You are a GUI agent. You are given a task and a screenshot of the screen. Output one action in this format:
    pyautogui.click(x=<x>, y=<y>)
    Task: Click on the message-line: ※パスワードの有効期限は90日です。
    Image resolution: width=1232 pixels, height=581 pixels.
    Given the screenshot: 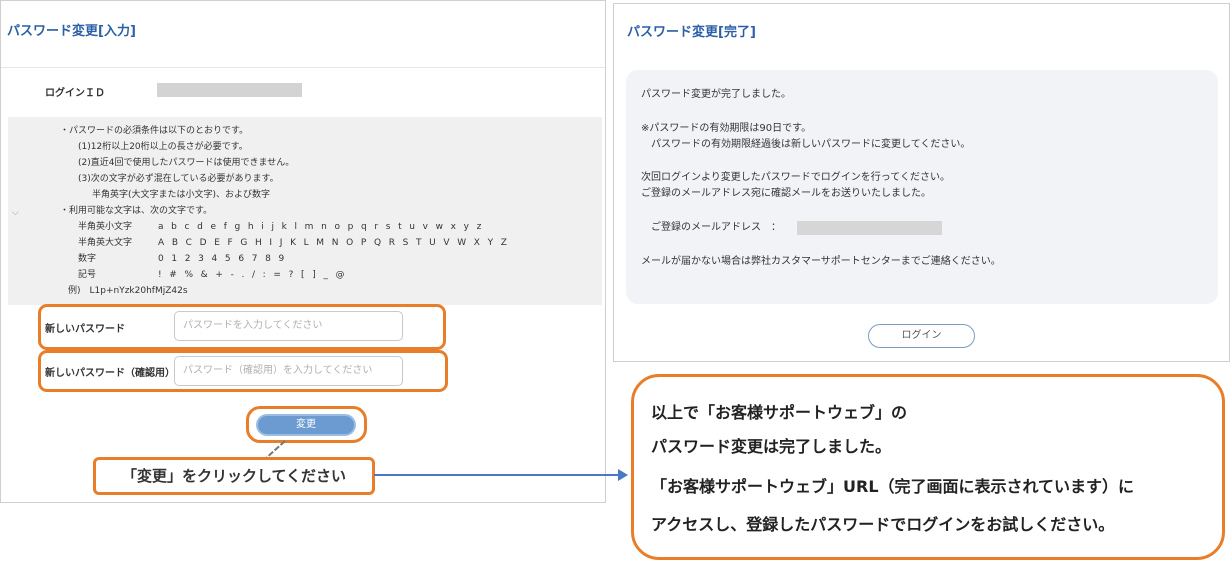 What is the action you would take?
    pyautogui.click(x=726, y=128)
    